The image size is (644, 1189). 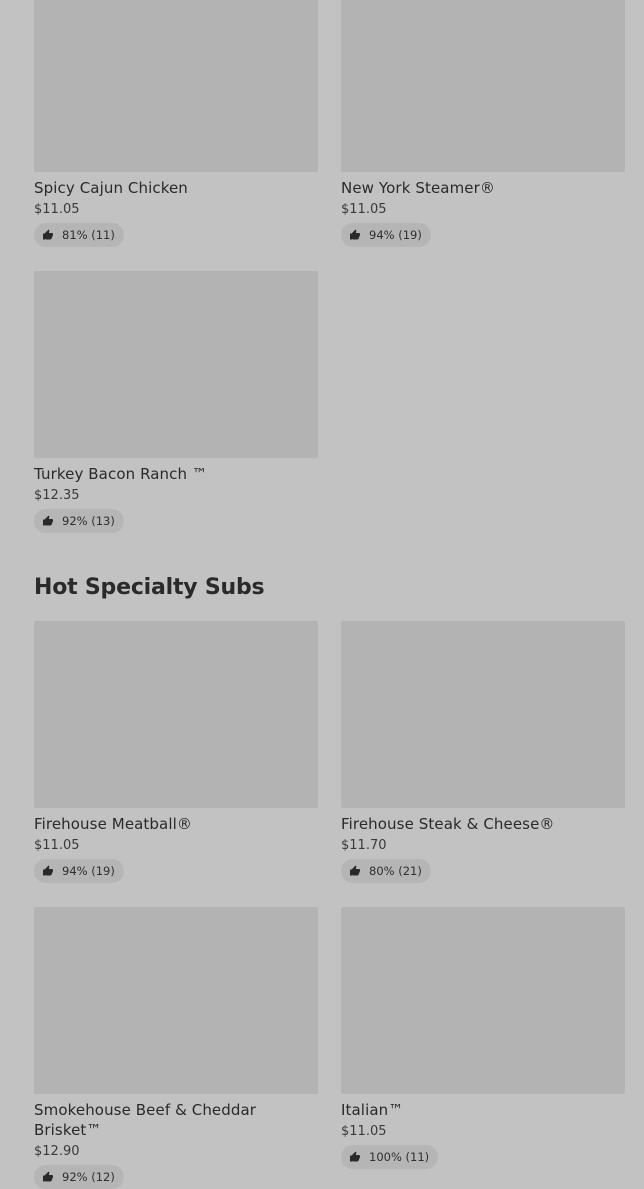 What do you see at coordinates (448, 824) in the screenshot?
I see `item-name: Firehouse Steak & Cheese®` at bounding box center [448, 824].